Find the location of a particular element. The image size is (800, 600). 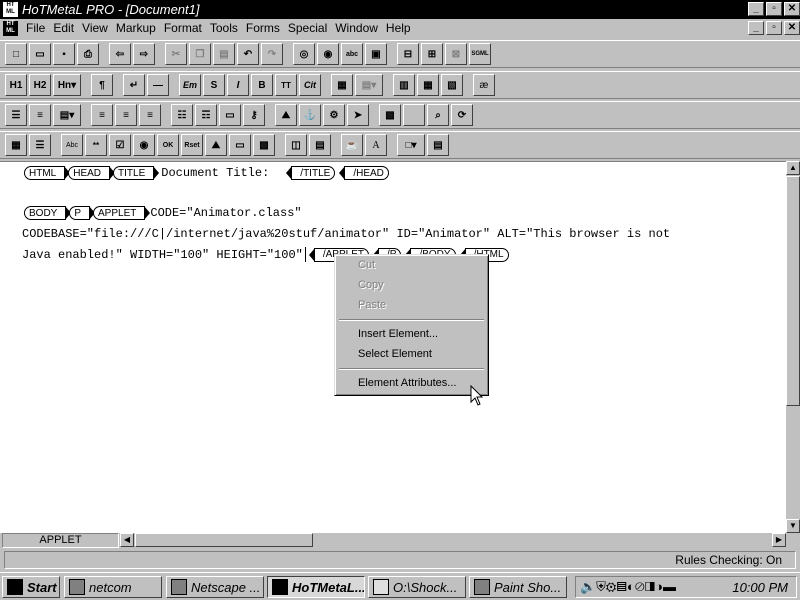

menu-item-select-element: Select Element is located at coordinates (395, 354).